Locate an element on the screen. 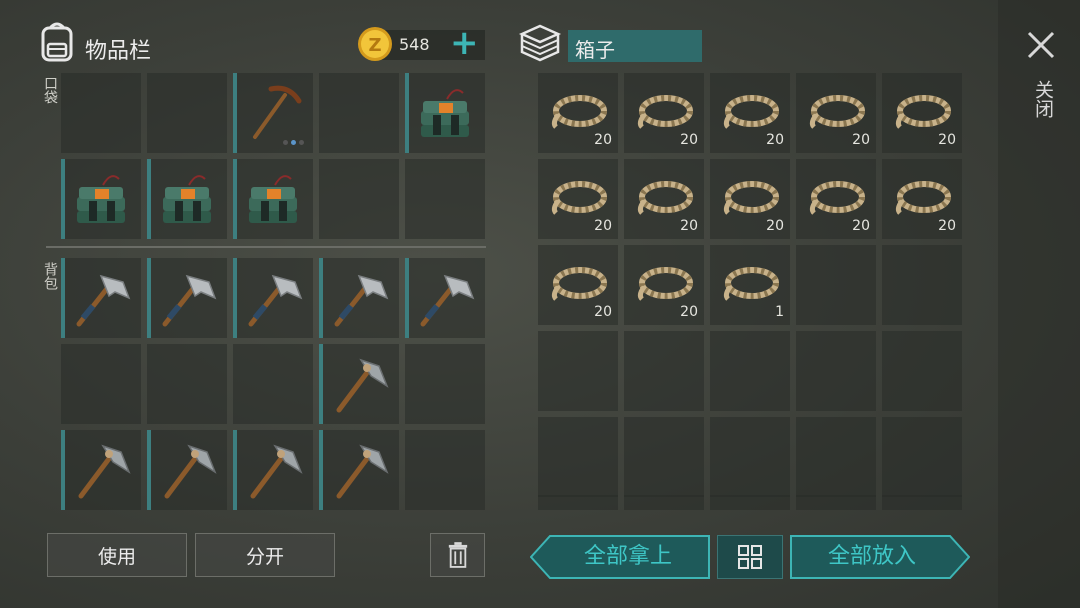 The height and width of the screenshot is (608, 1080). use-button: 使用 is located at coordinates (117, 555).